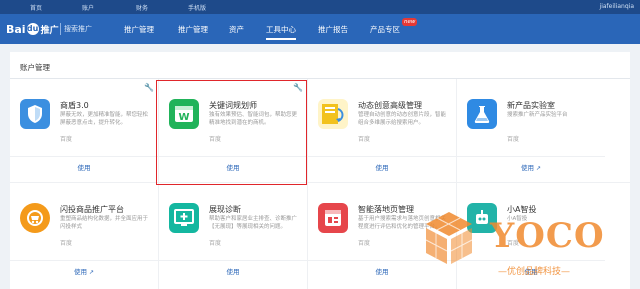  I want to click on new-badge: new, so click(410, 22).